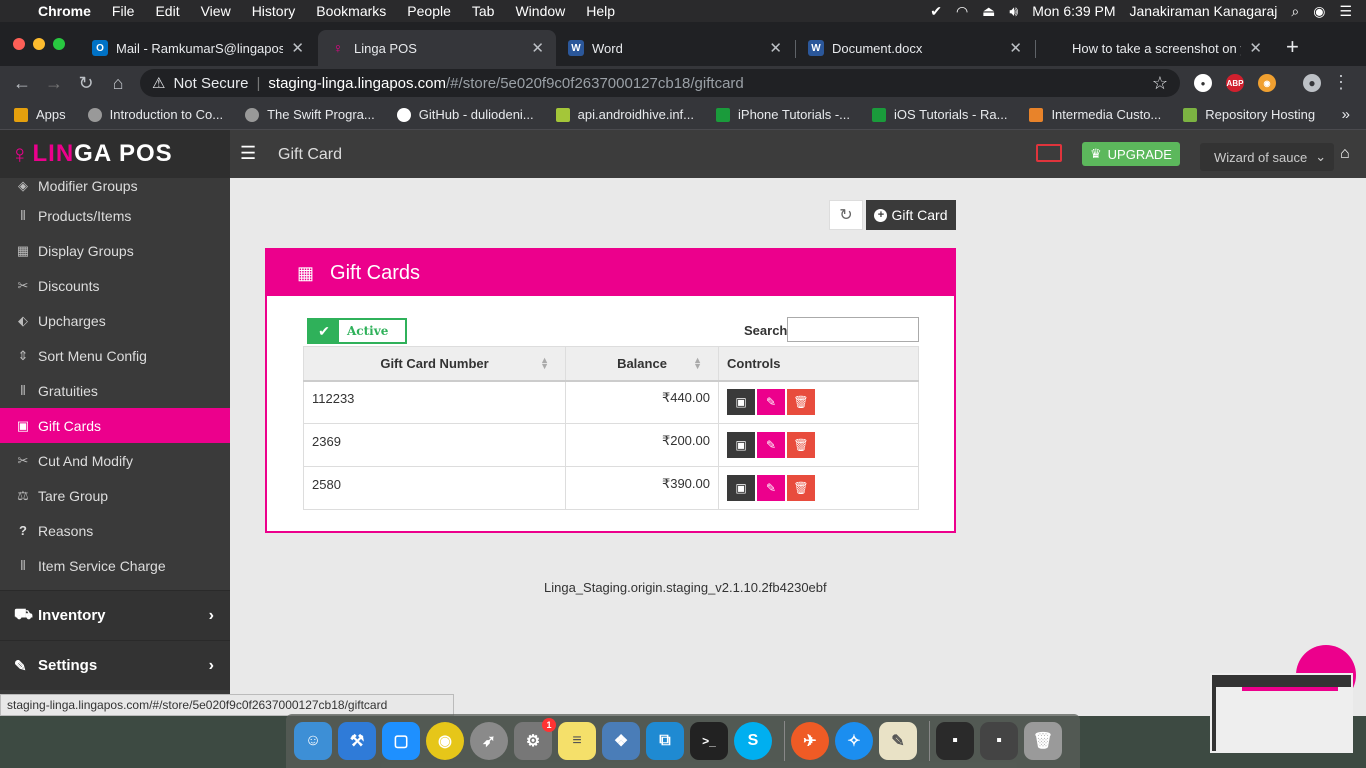 The image size is (1366, 768). I want to click on monitor-icon, so click(1049, 153).